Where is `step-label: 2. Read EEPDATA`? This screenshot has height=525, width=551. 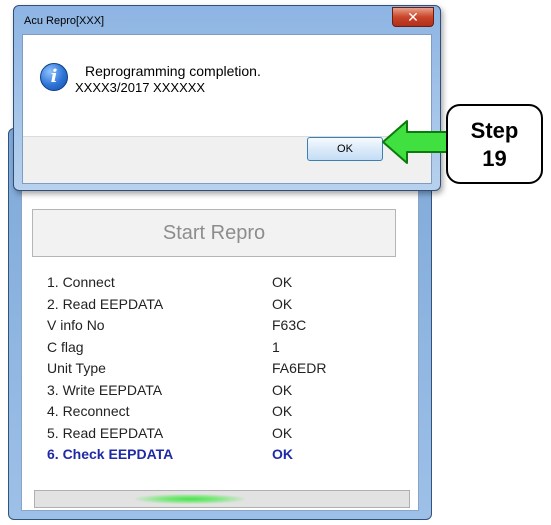 step-label: 2. Read EEPDATA is located at coordinates (105, 303).